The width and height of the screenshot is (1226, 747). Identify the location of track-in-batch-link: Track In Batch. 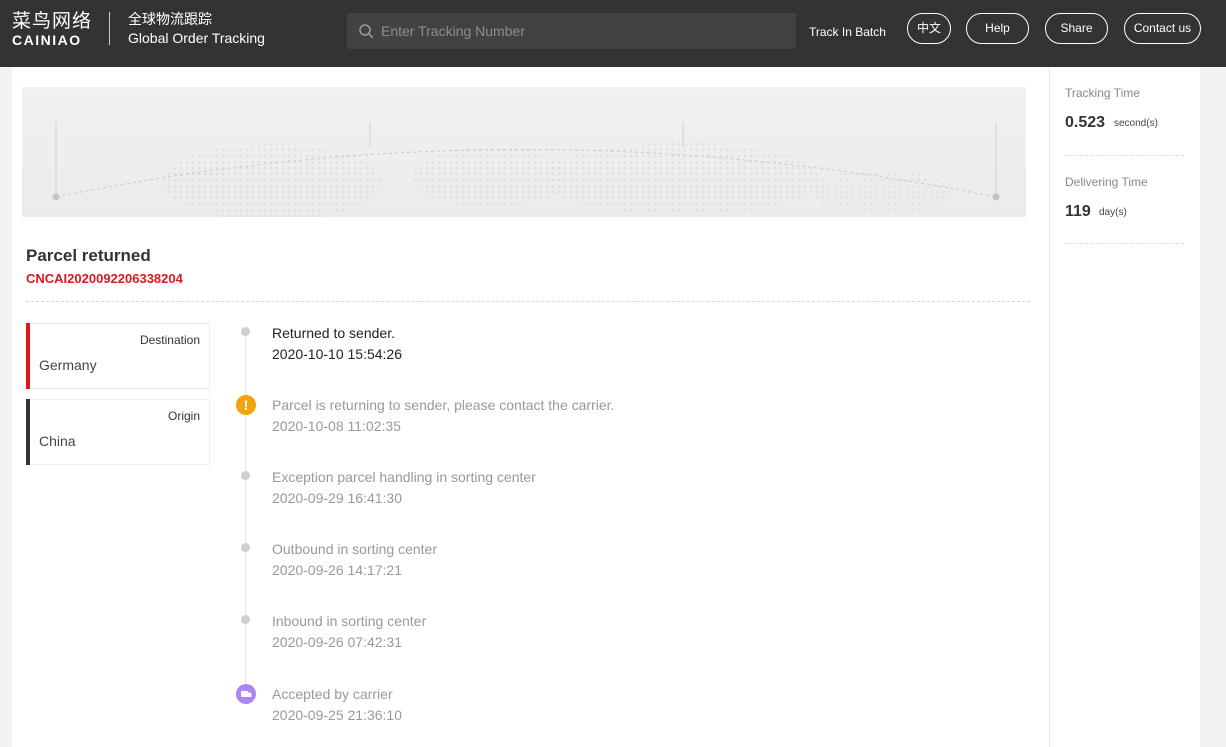
(847, 32).